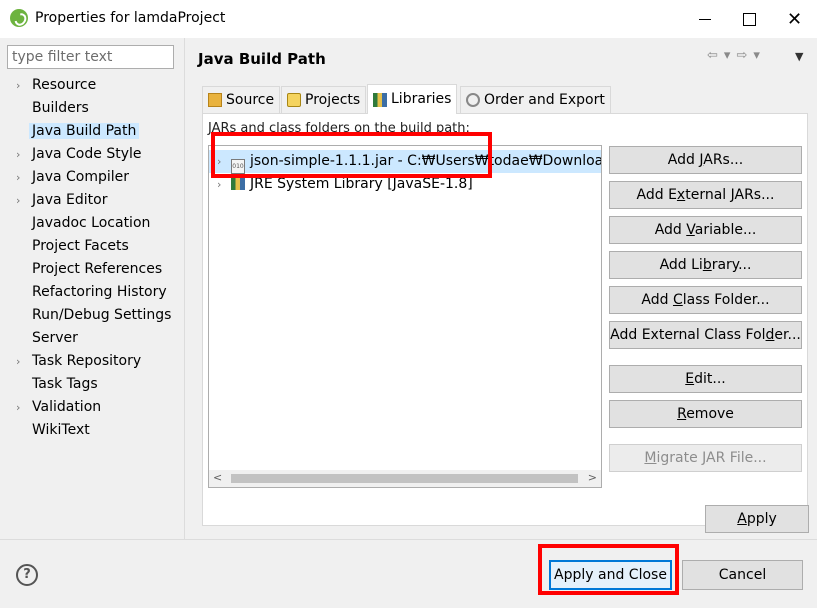  I want to click on help-icon: ?, so click(27, 575).